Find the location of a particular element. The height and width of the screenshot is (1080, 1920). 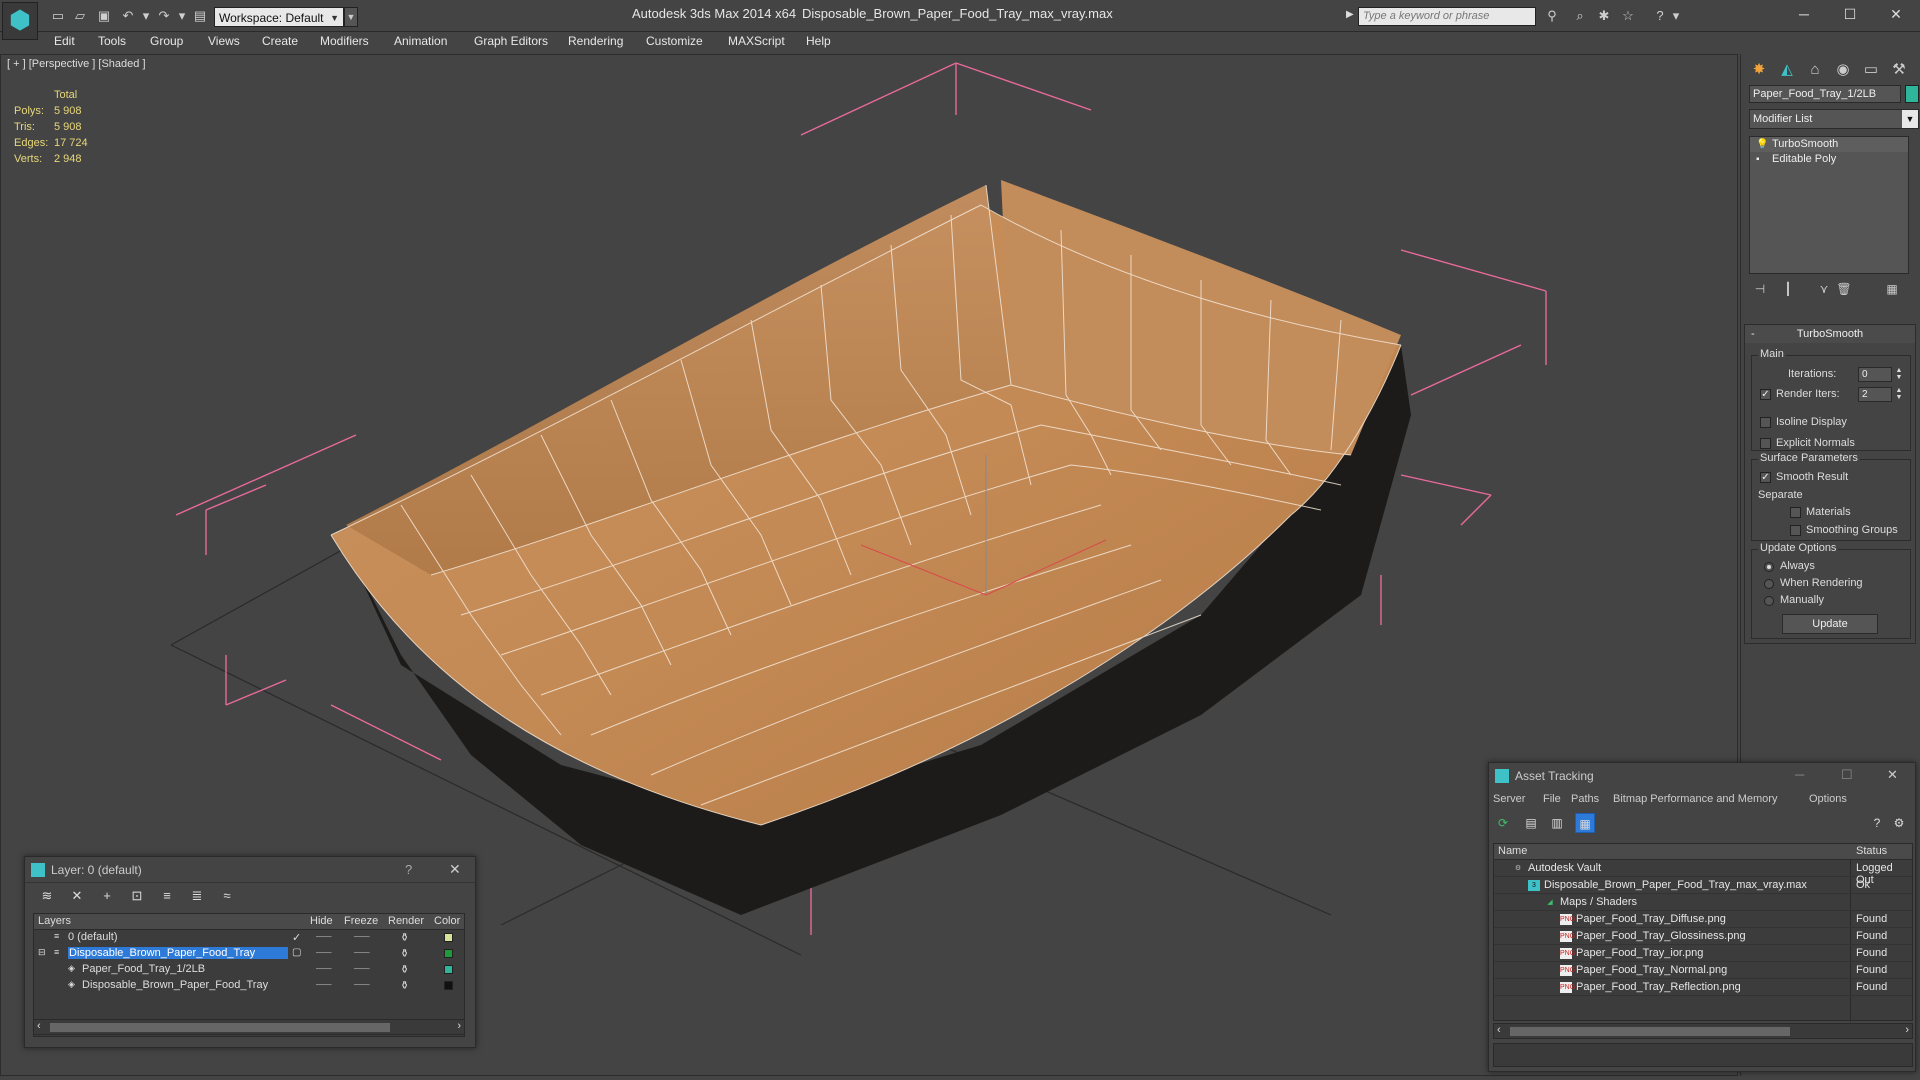

dialog-title-bar: Asset Tracking ─ ☐ ✕ is located at coordinates (1702, 776).